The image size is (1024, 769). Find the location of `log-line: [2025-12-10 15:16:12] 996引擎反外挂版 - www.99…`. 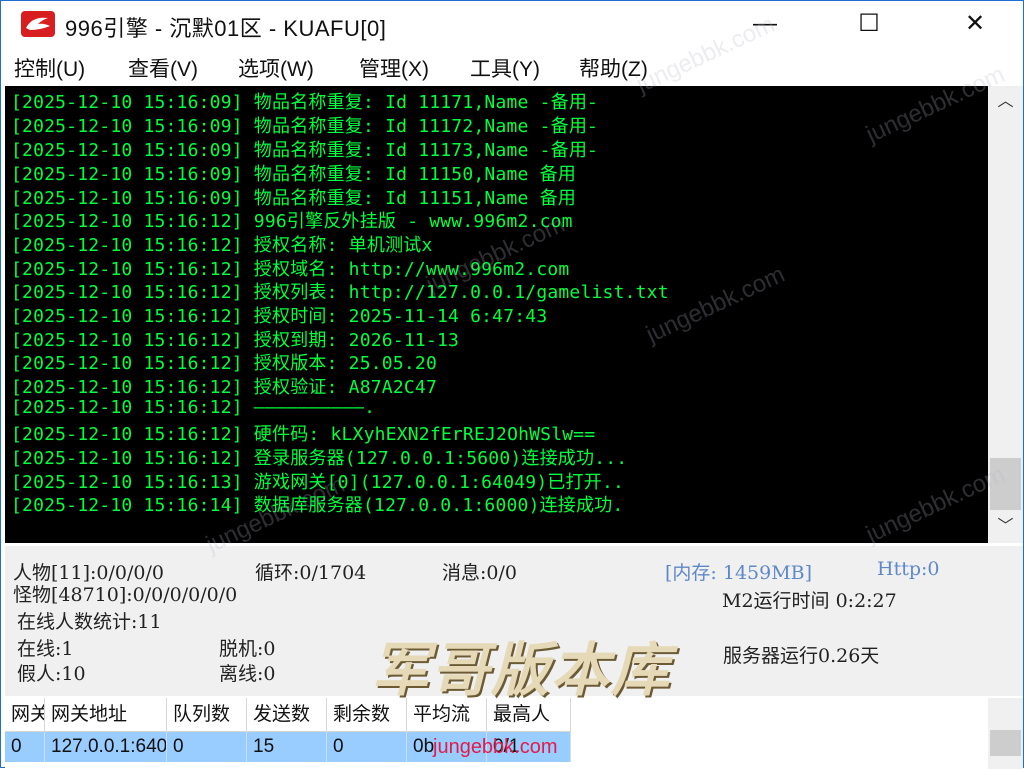

log-line: [2025-12-10 15:16:12] 996引擎反外挂版 - www.99… is located at coordinates (292, 221).